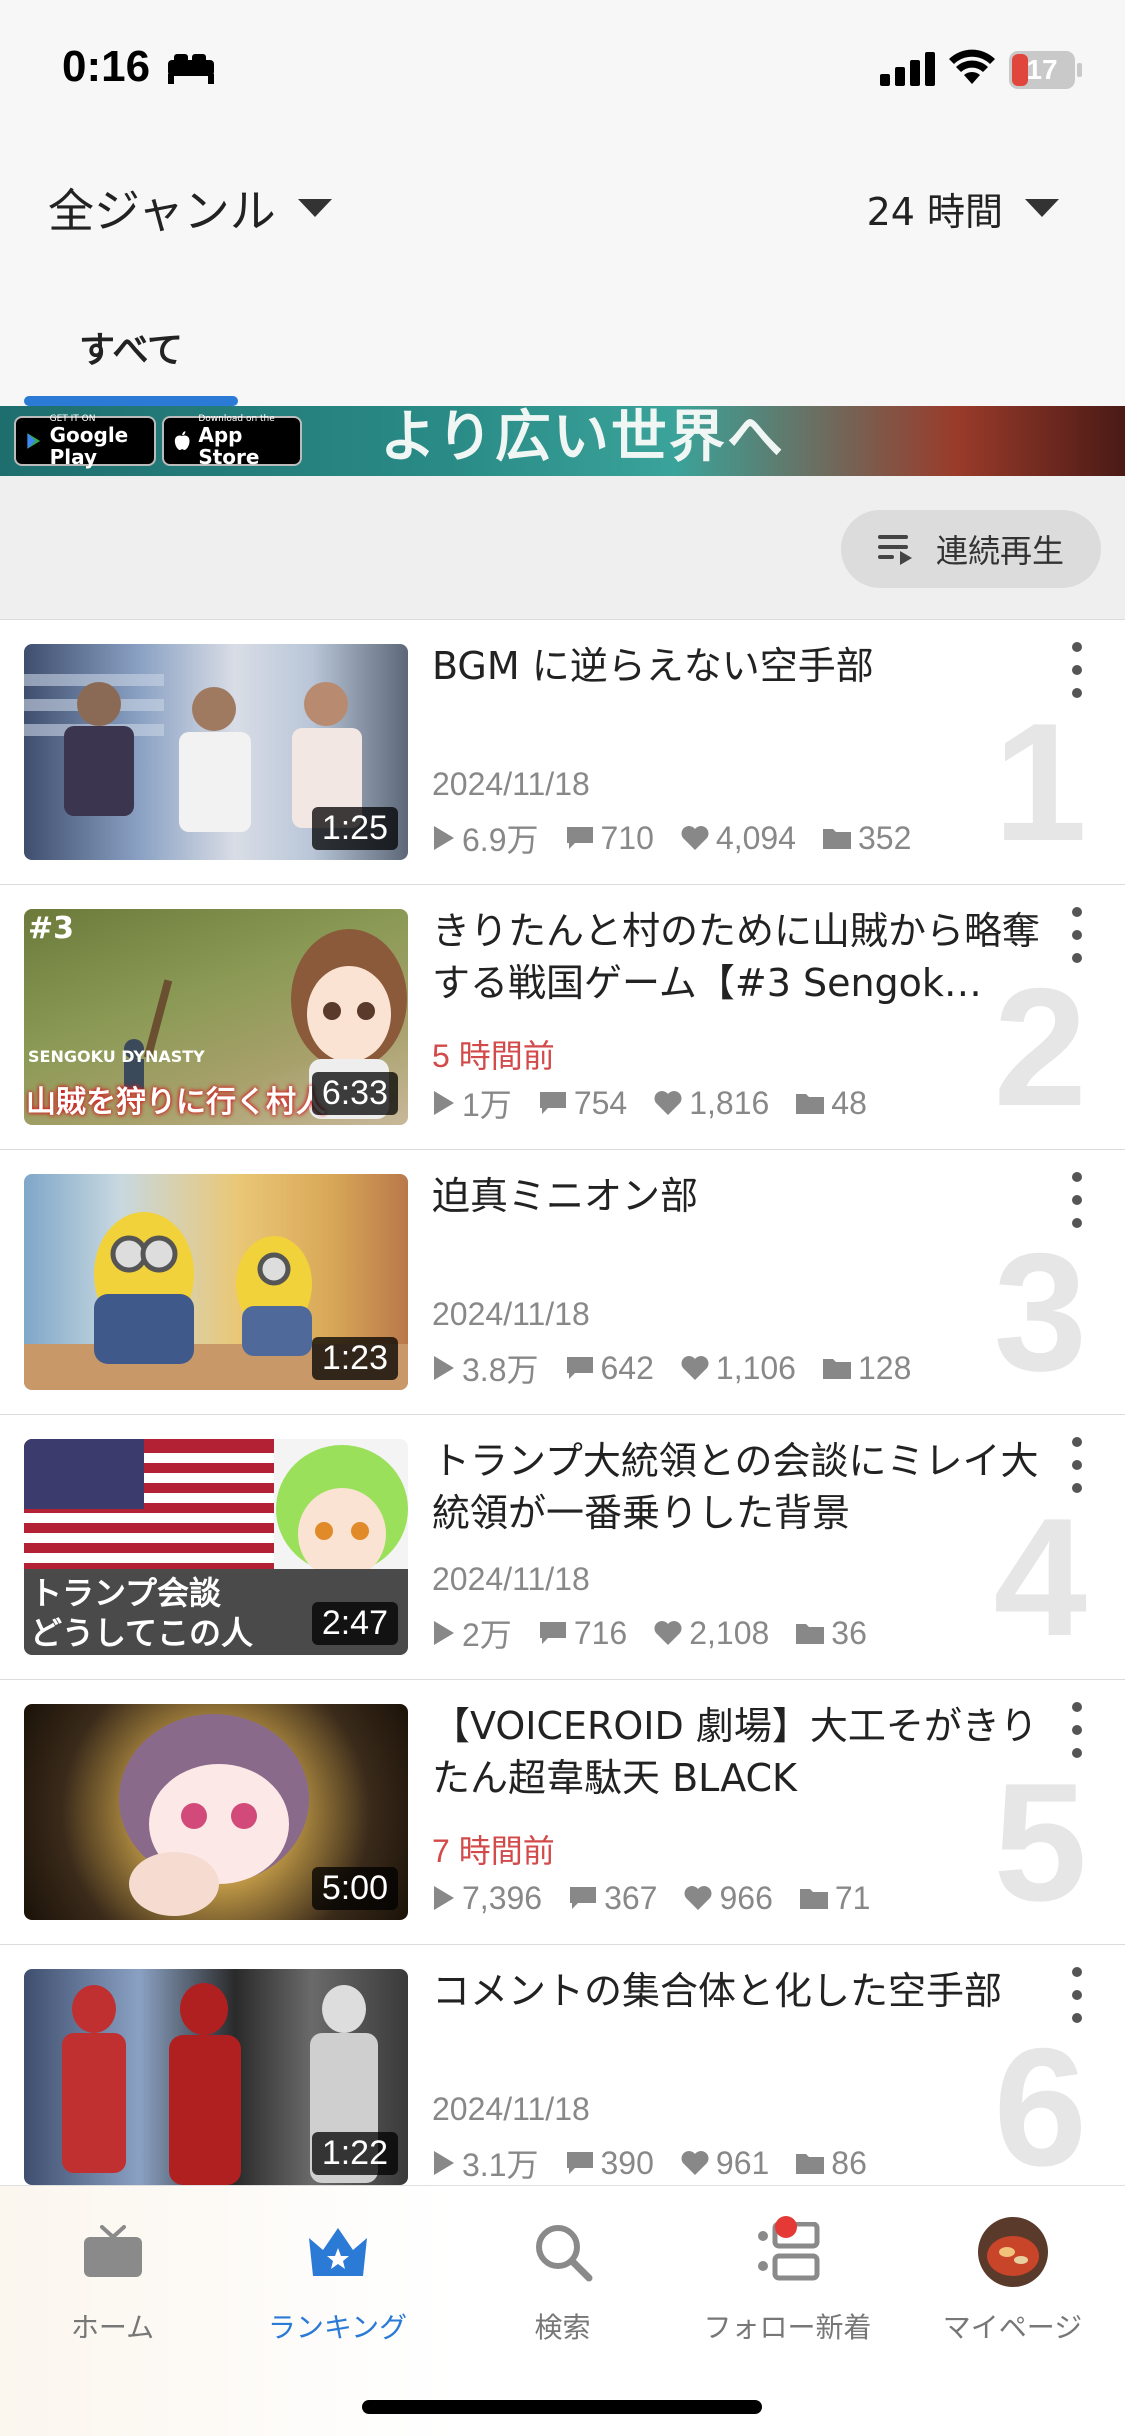  Describe the element at coordinates (631, 1897) in the screenshot. I see `comment-count: 367` at that location.